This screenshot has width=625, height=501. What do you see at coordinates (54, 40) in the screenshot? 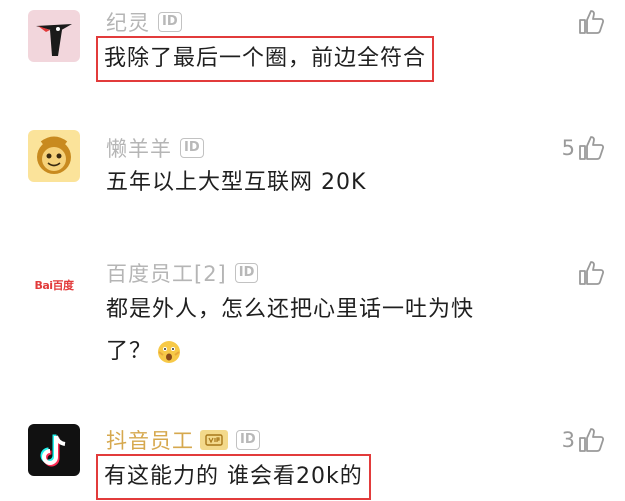
I see `woodpecker-icon` at bounding box center [54, 40].